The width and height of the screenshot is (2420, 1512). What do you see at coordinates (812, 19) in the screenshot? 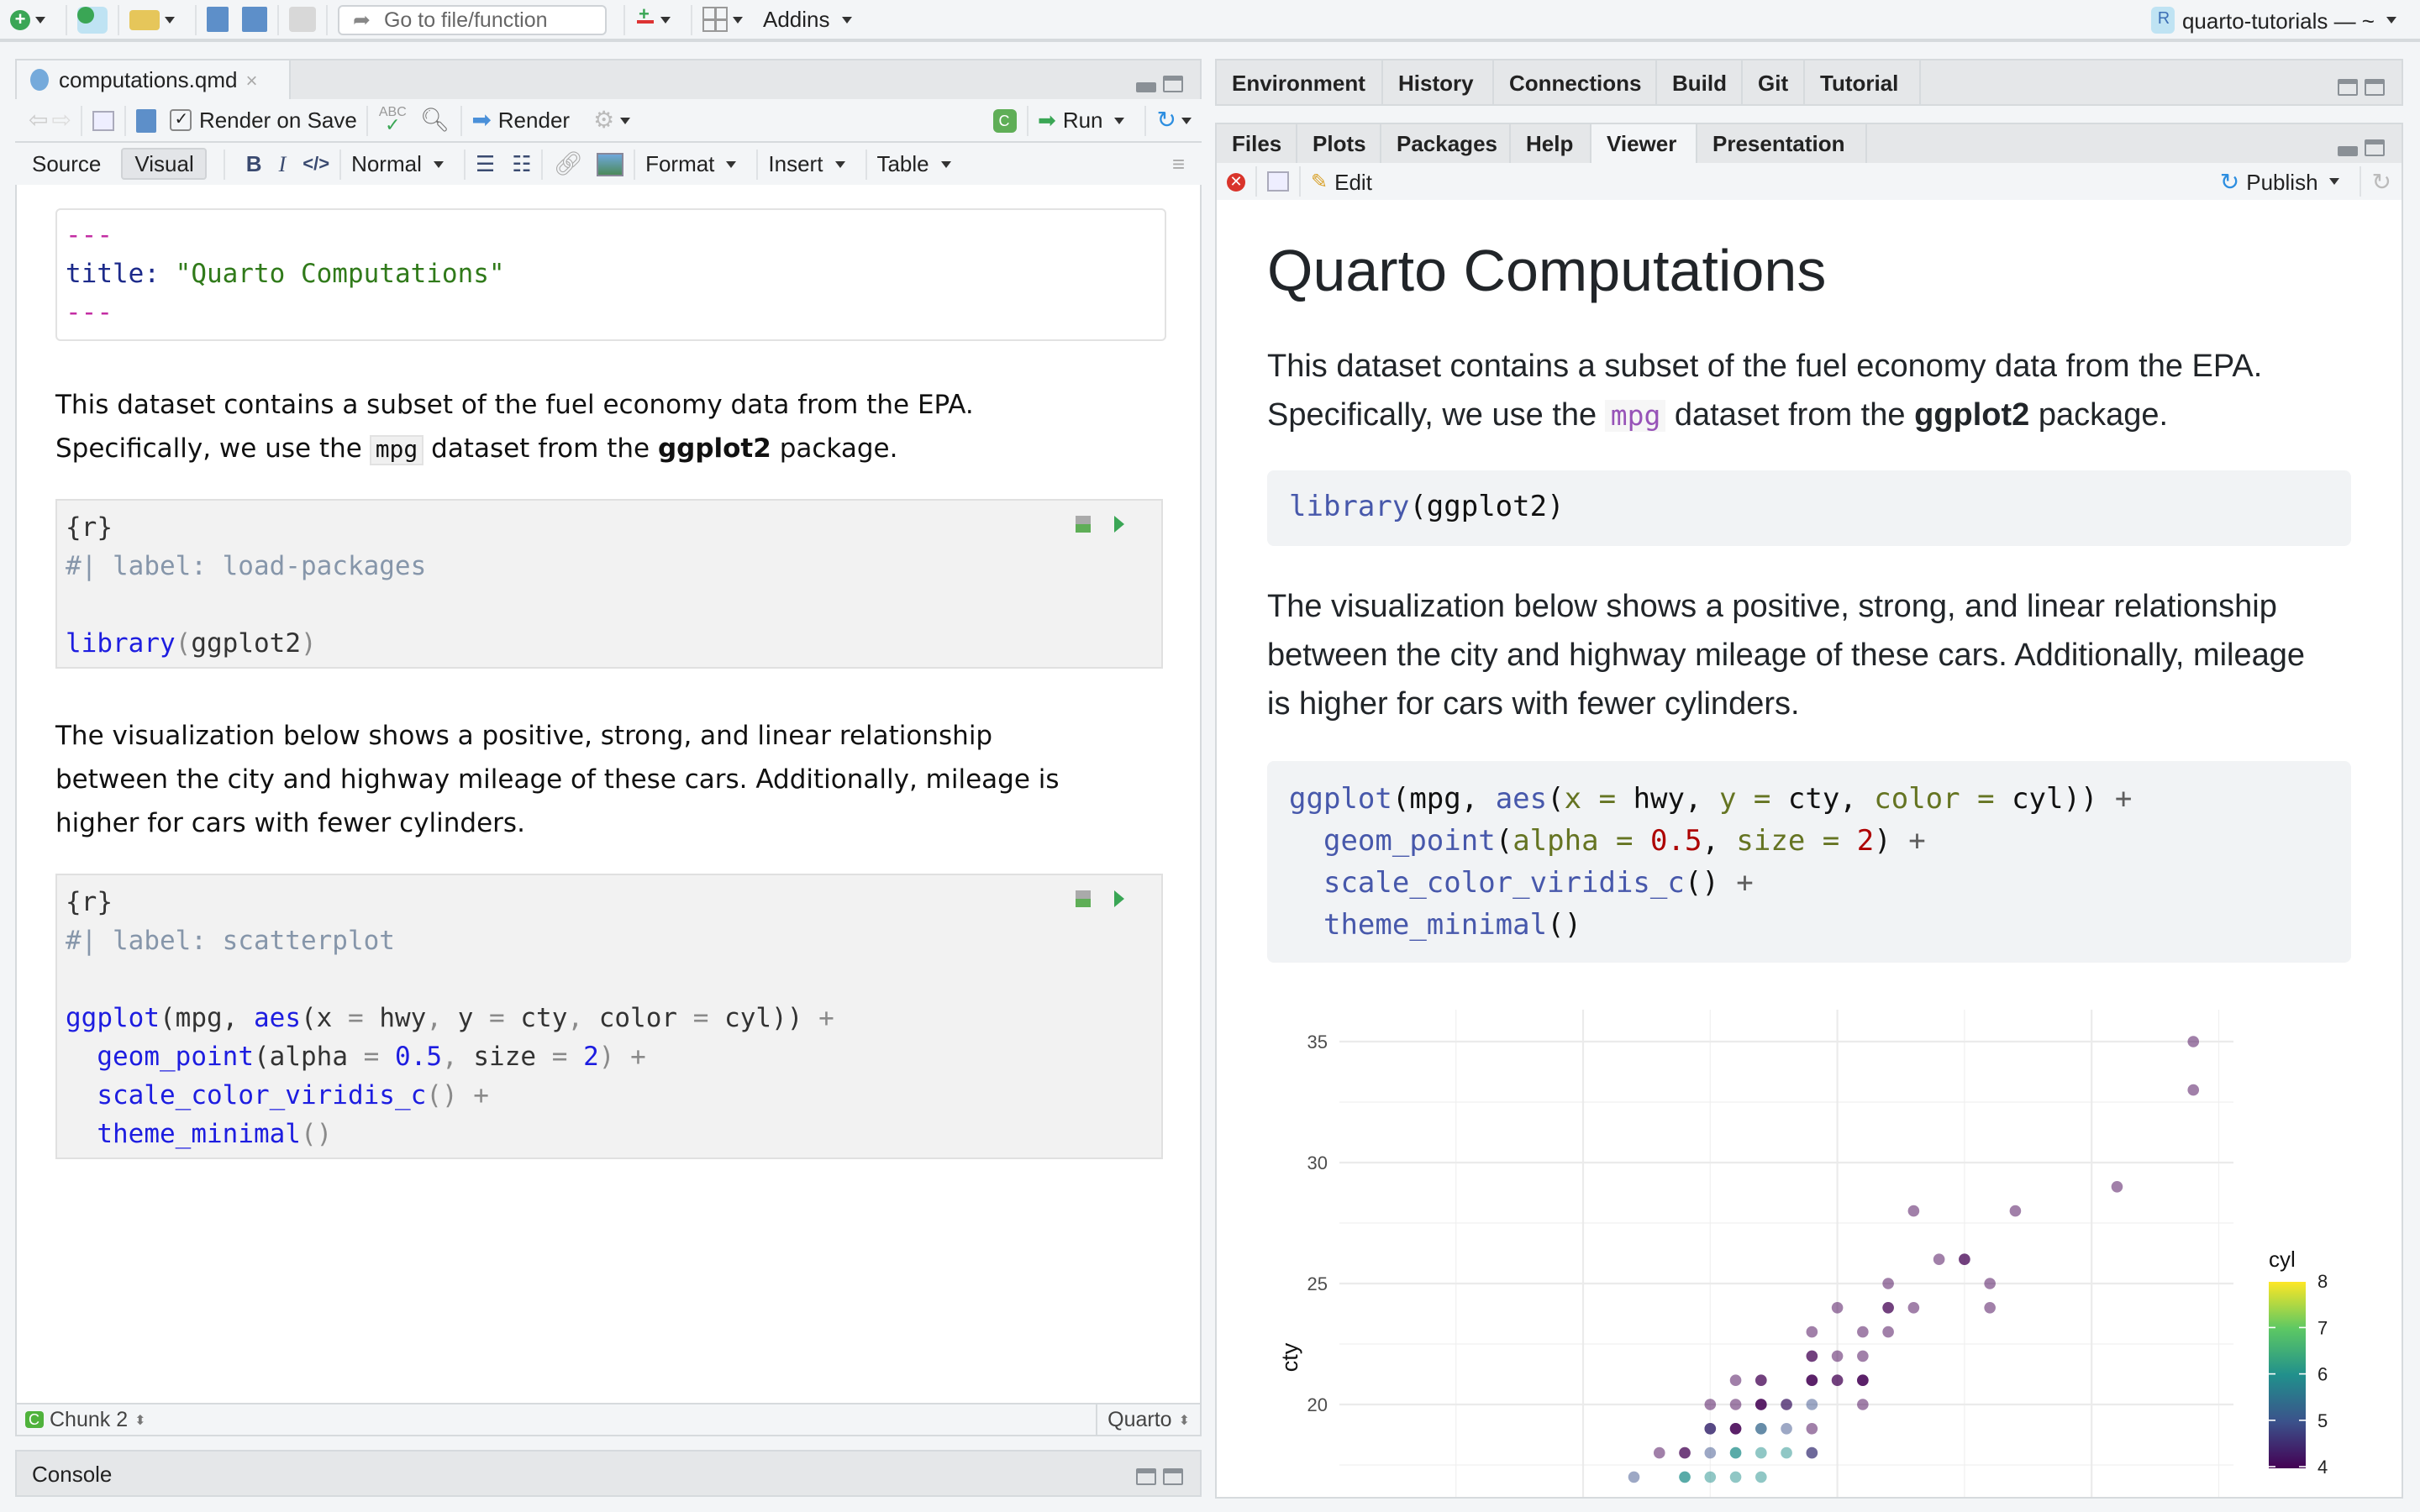
I see `addins-menu: Addins` at bounding box center [812, 19].